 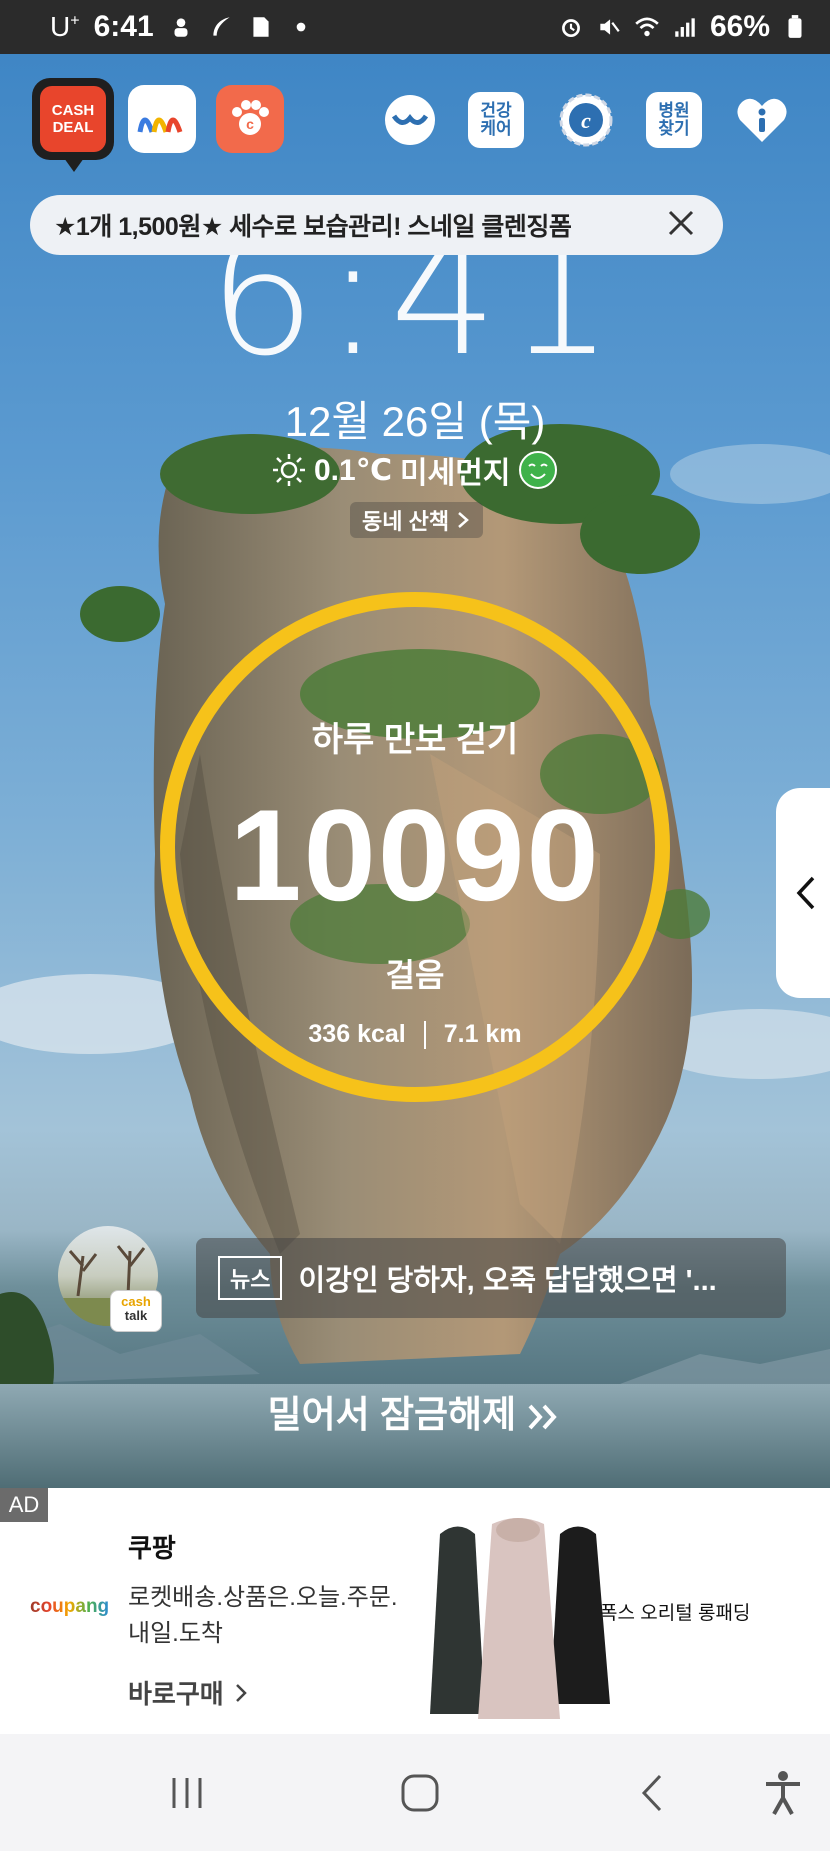 I want to click on status-time: 6:41, so click(x=123, y=26).